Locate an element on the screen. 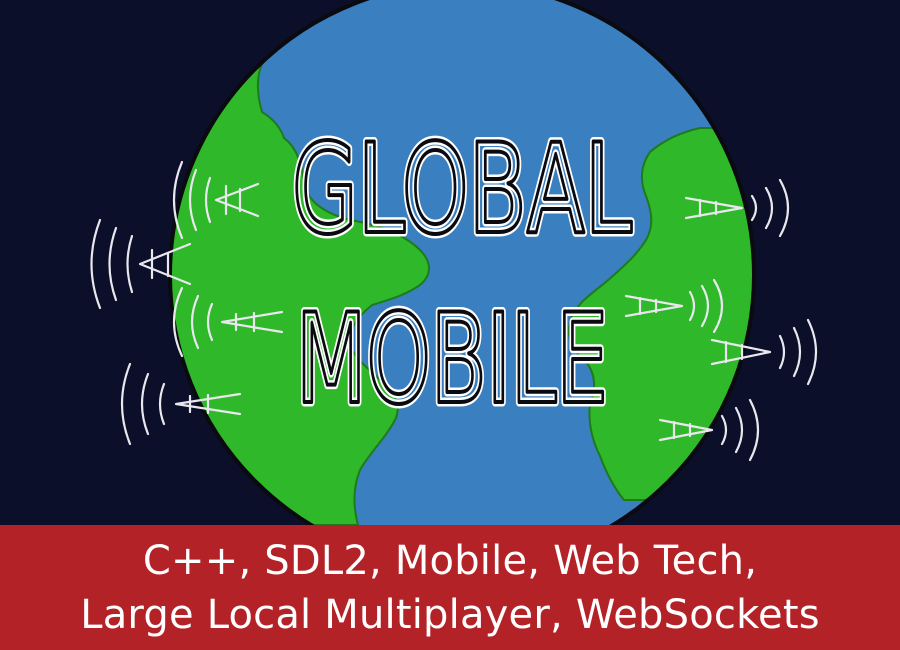  title-line-1: GLOBAL is located at coordinates (462, 190).